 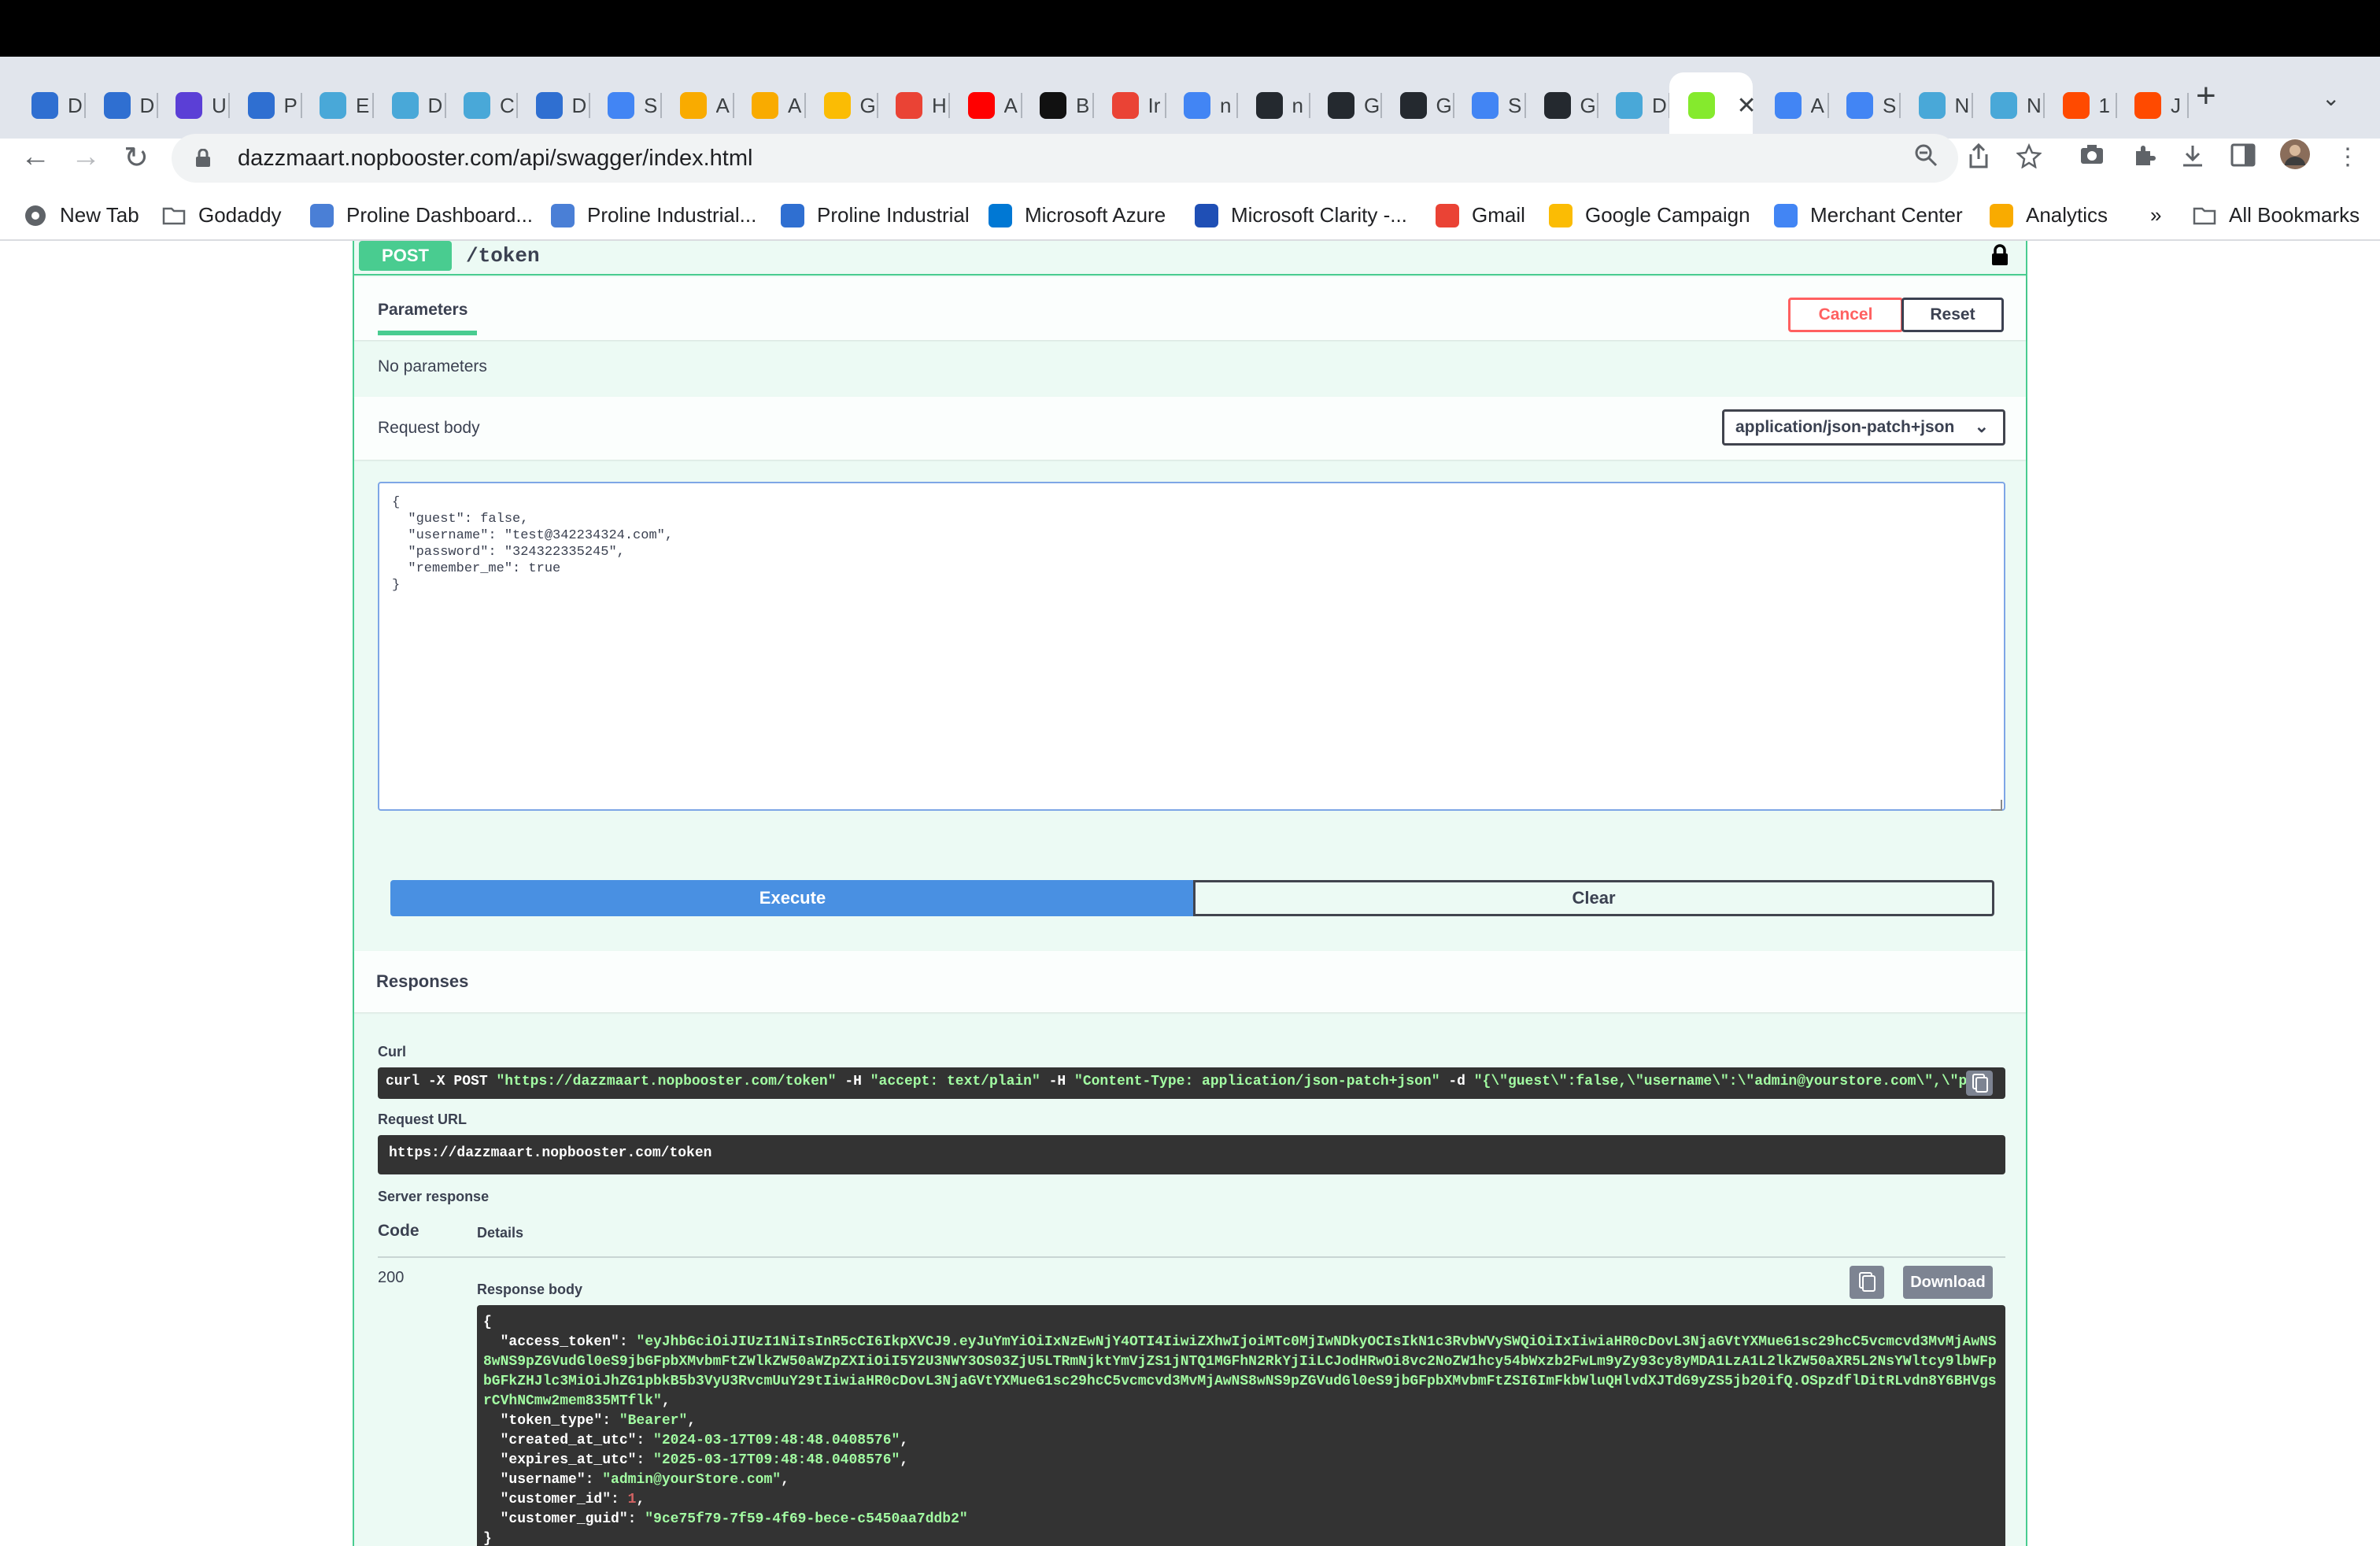 I want to click on bookmark-item: Google Campaign, so click(x=1649, y=215).